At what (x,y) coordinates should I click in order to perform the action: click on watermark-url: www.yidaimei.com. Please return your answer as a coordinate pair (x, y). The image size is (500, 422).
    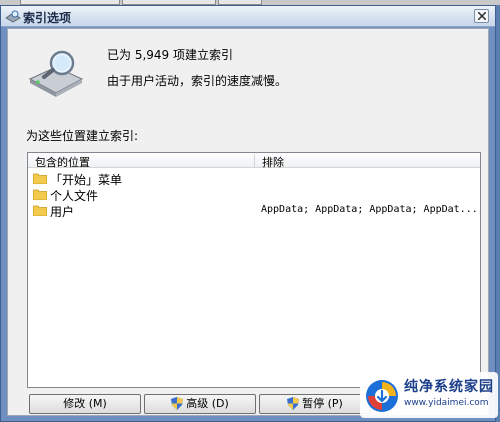
    Looking at the image, I should click on (446, 403).